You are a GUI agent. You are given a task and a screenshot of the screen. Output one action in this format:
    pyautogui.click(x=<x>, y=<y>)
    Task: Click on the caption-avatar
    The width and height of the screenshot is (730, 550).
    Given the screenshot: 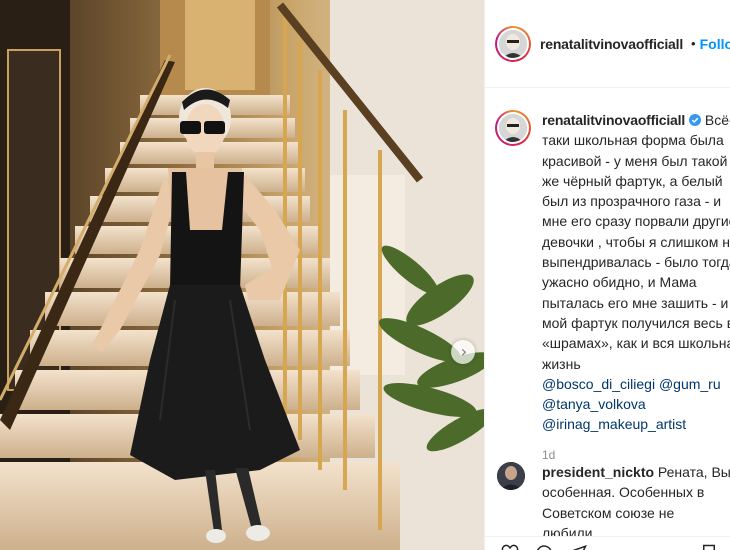 What is the action you would take?
    pyautogui.click(x=513, y=128)
    